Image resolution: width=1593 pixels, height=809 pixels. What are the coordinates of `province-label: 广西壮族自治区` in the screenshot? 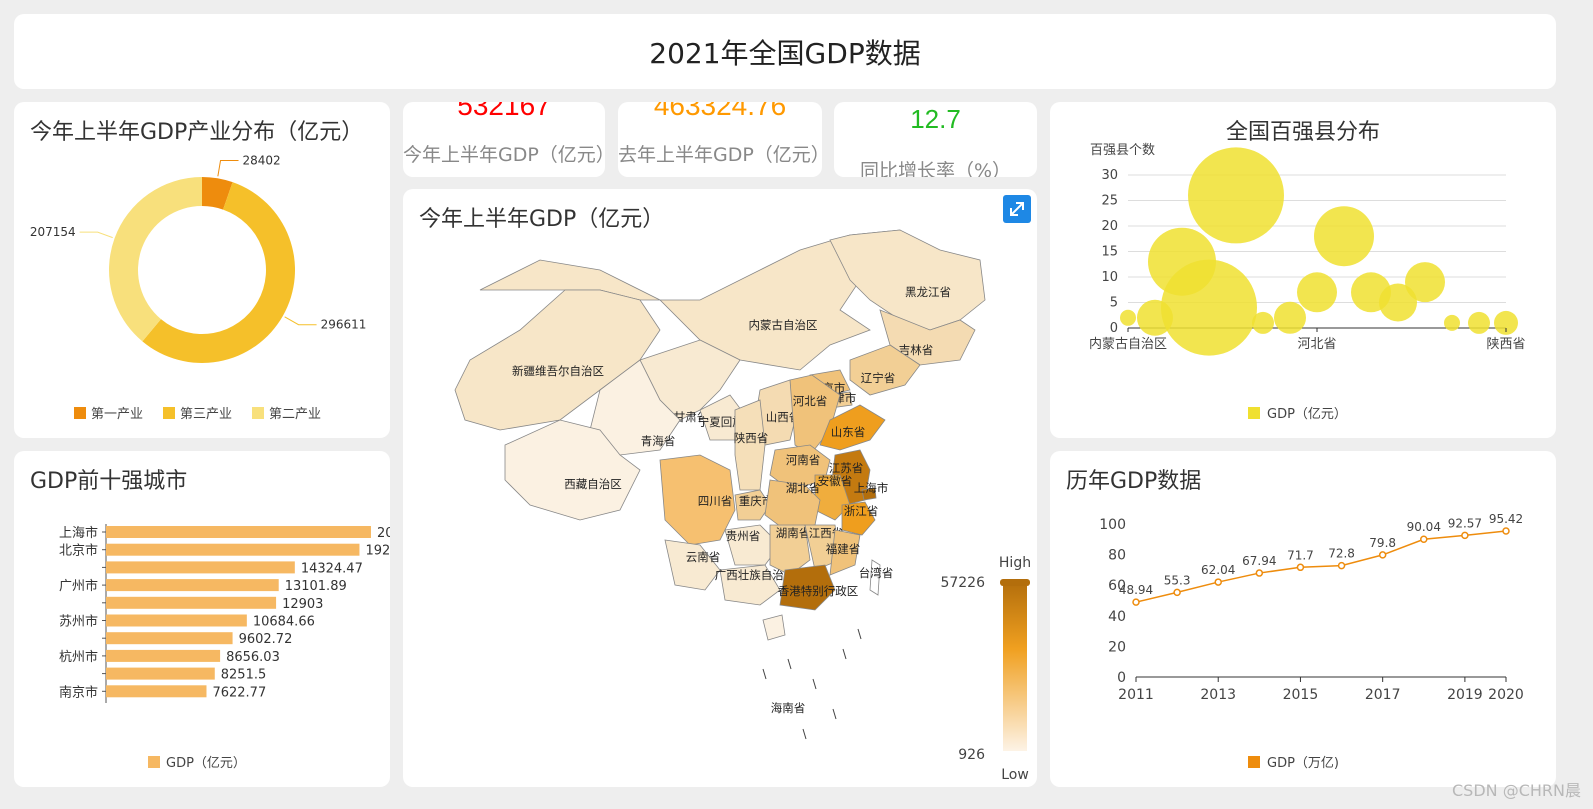 It's located at (755, 575).